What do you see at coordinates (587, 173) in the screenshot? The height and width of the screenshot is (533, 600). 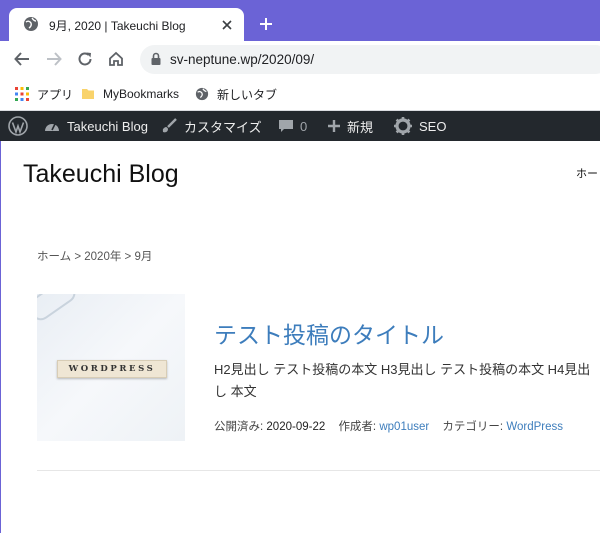 I see `nav-home-link: ホー` at bounding box center [587, 173].